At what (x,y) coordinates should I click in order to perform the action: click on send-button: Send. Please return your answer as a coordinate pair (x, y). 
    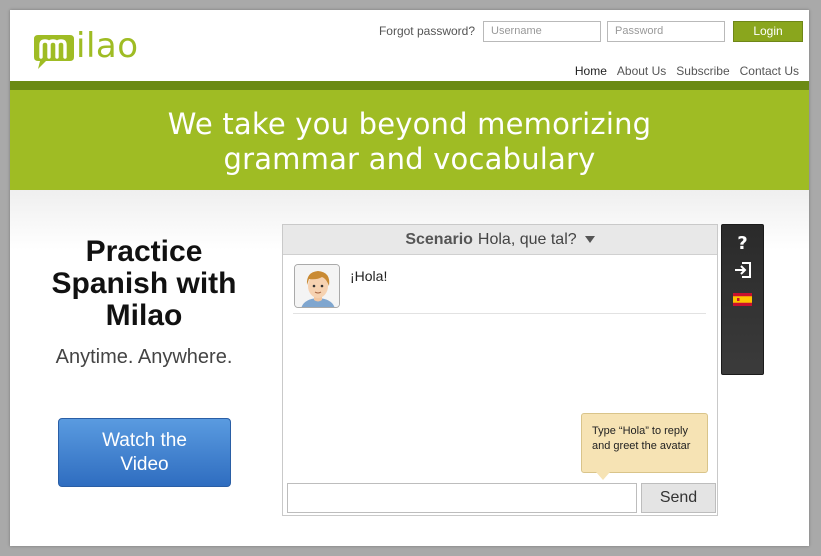
    Looking at the image, I should click on (678, 498).